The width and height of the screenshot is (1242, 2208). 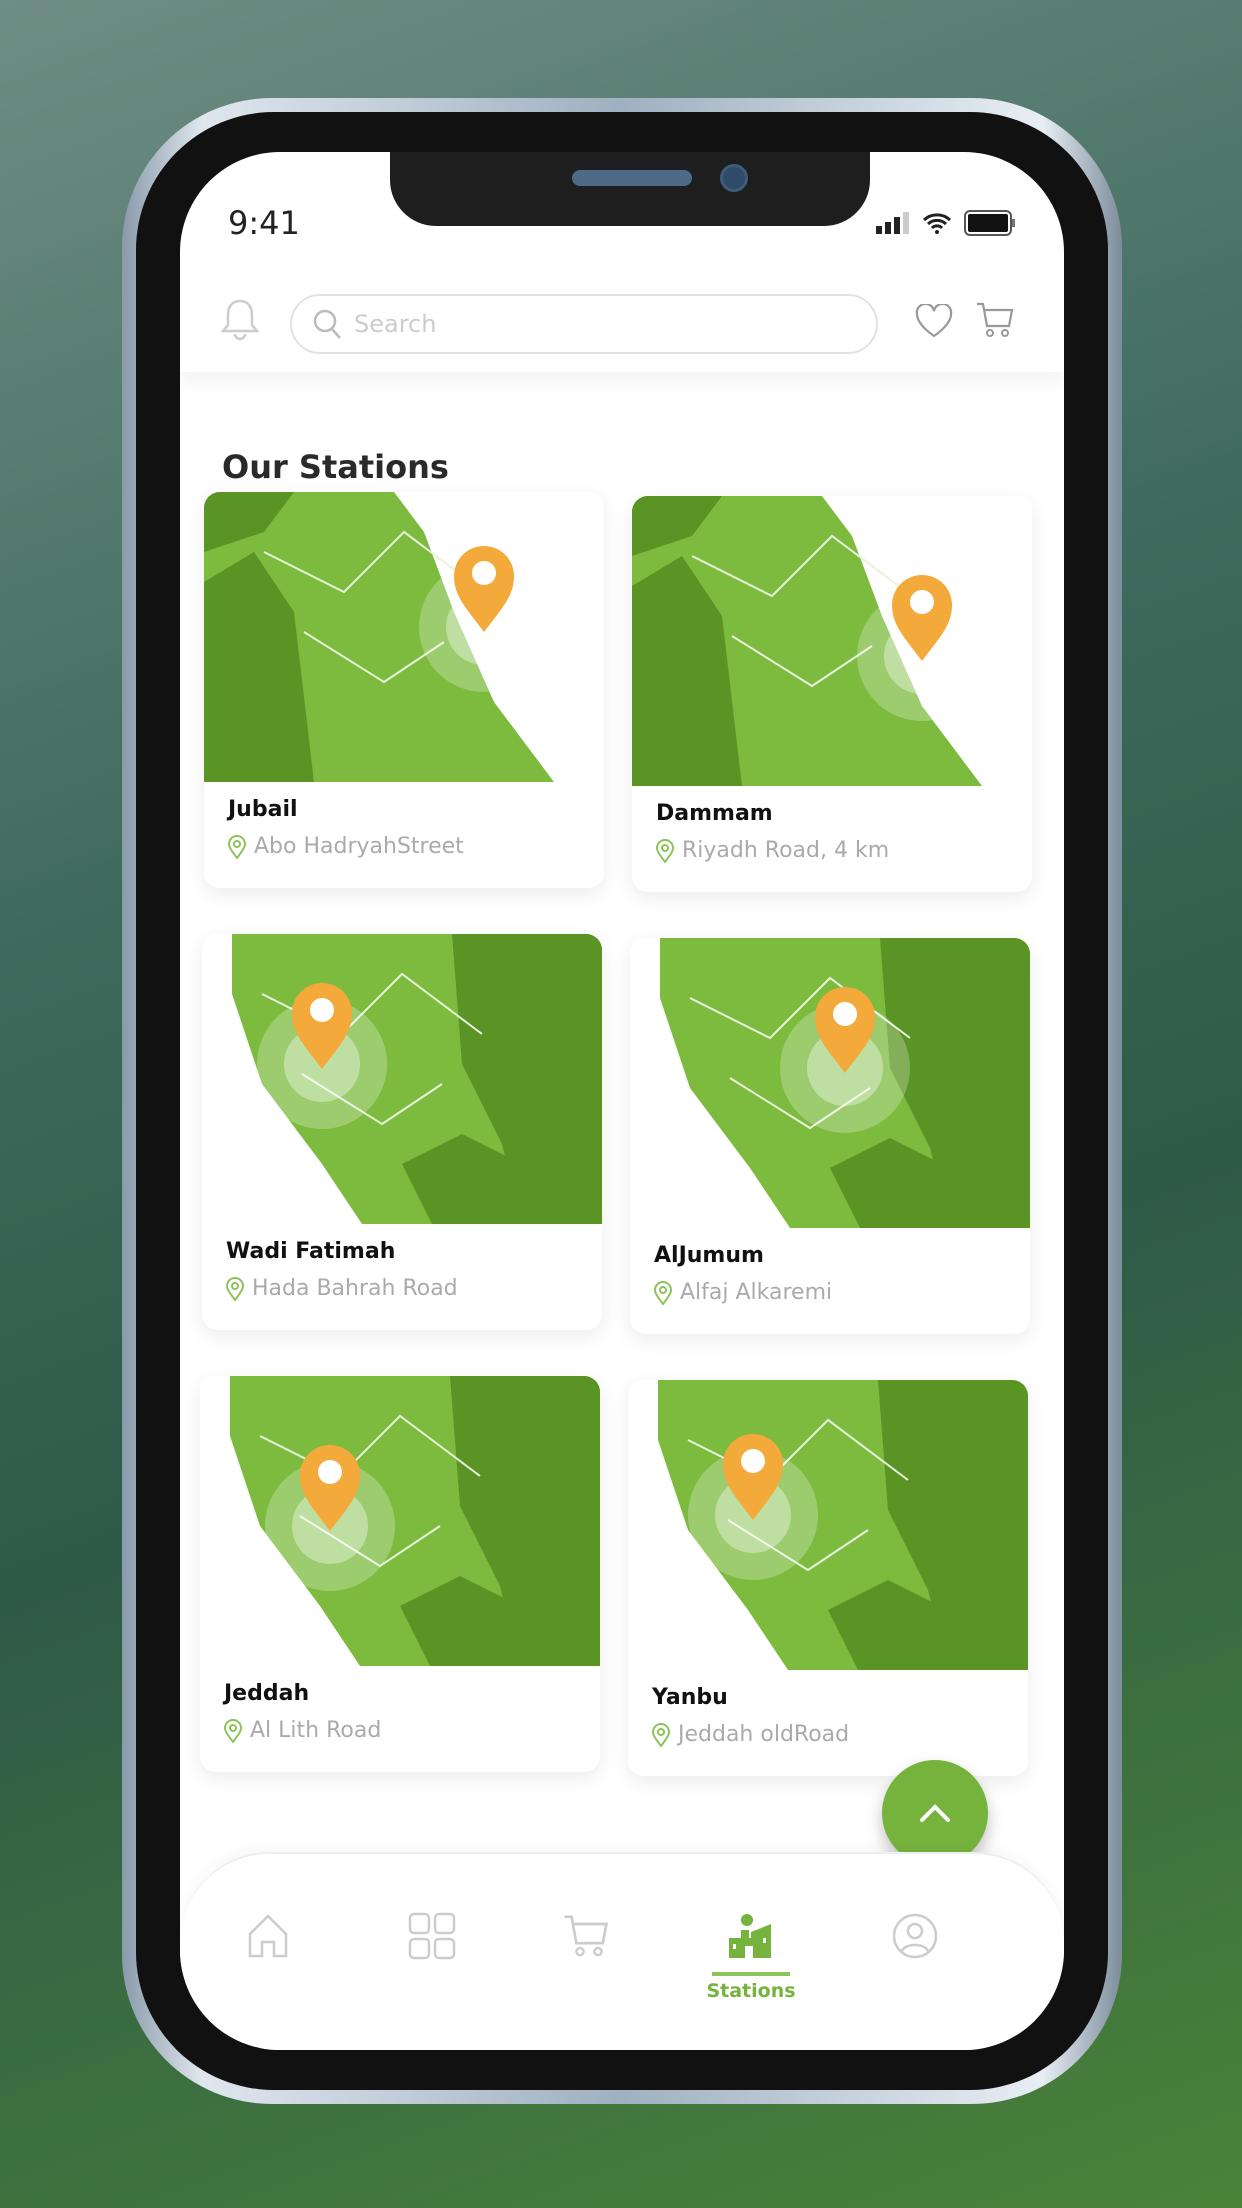 I want to click on station-card: Jubail Abo HadryahStreet, so click(x=404, y=690).